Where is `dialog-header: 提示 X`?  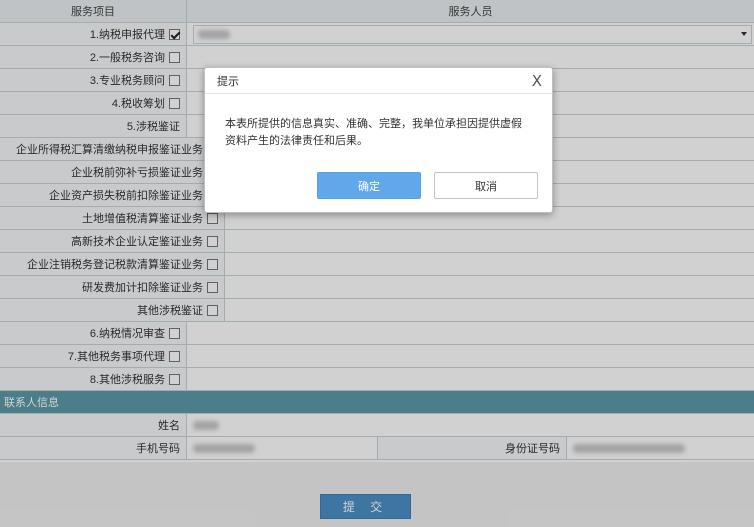 dialog-header: 提示 X is located at coordinates (378, 81).